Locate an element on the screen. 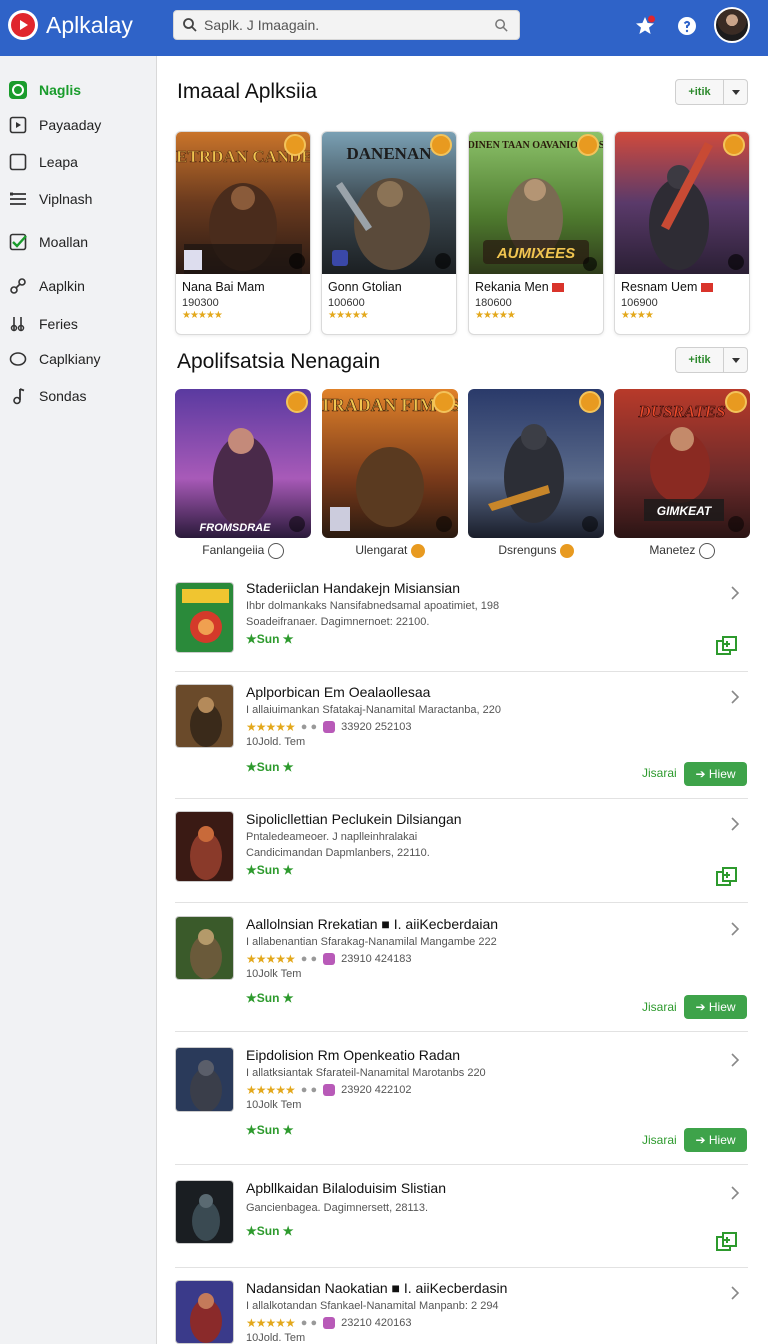 This screenshot has width=768, height=1344. sidebar-item-sondas: Sondas is located at coordinates (47, 396).